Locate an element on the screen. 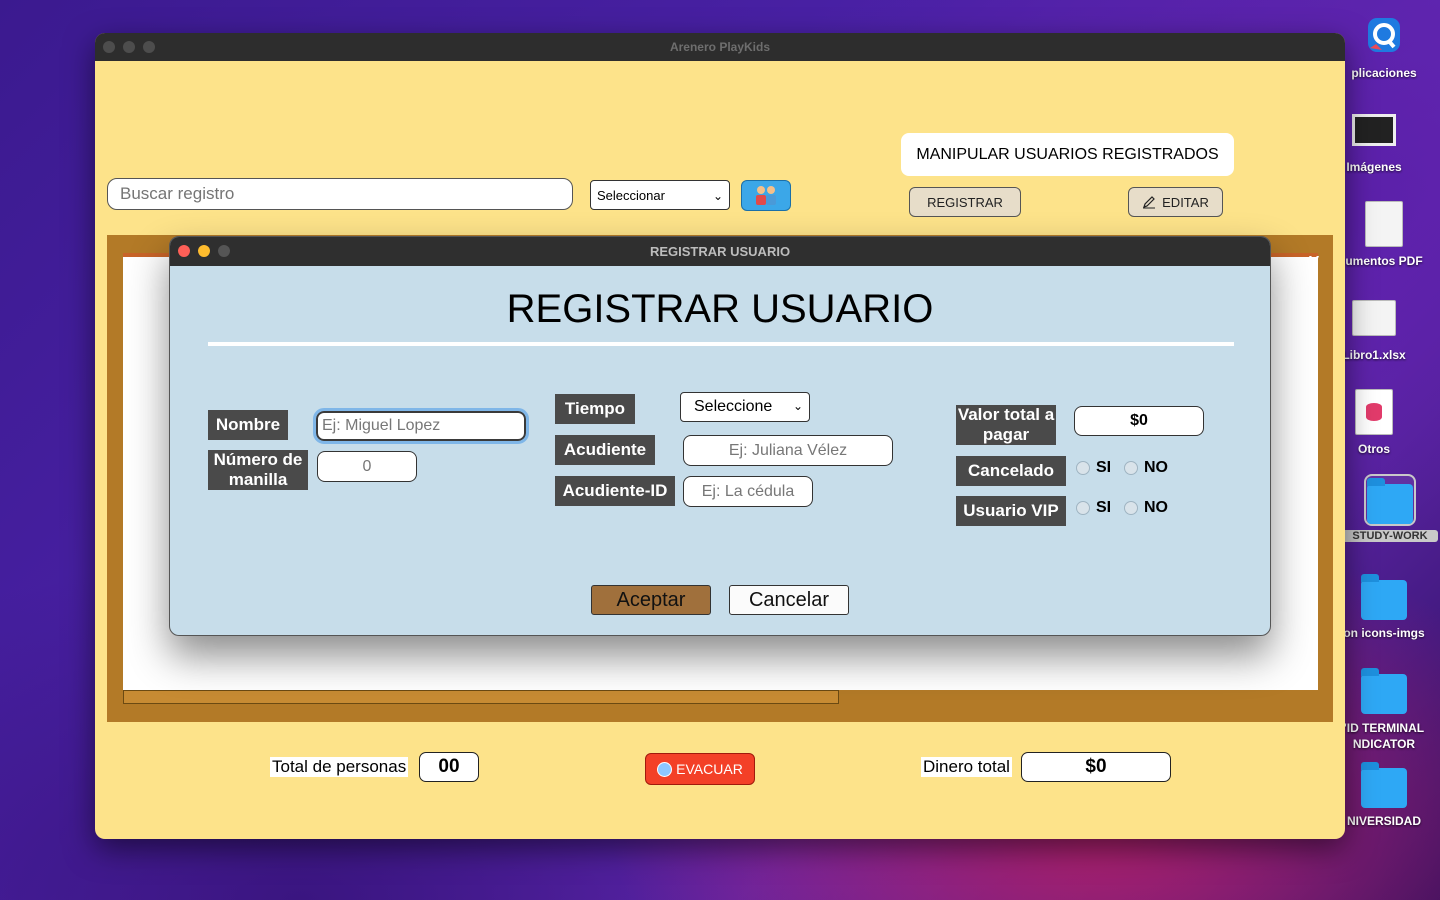 This screenshot has height=900, width=1440. filter-select: Seleccionar ⌄ is located at coordinates (660, 195).